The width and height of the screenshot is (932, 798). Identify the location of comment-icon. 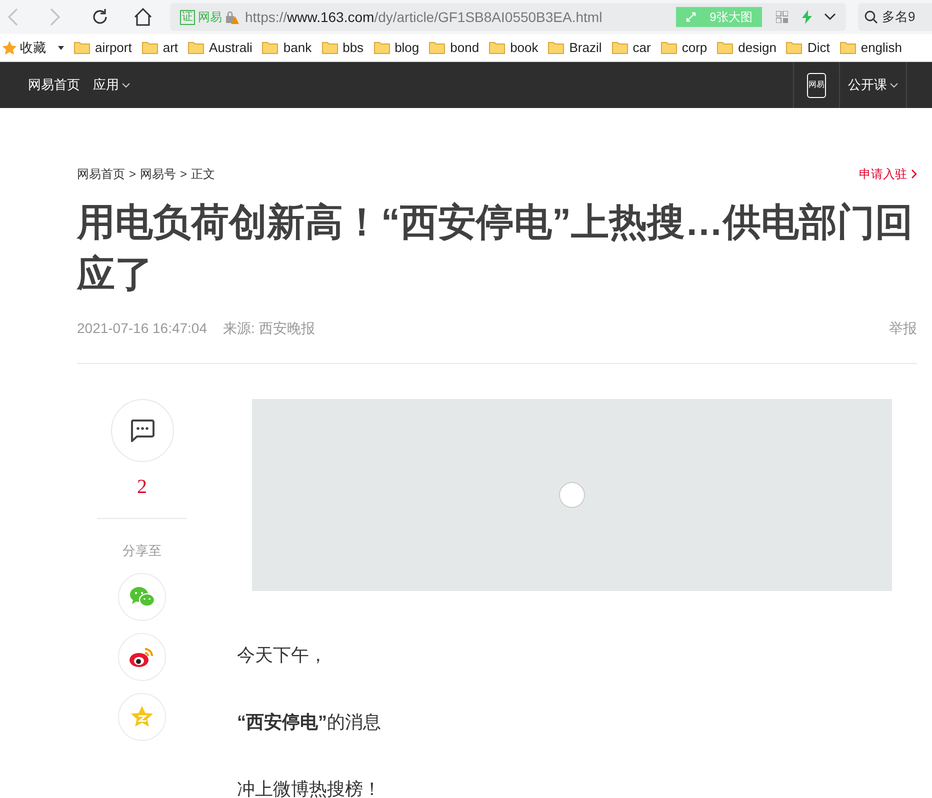
(142, 430).